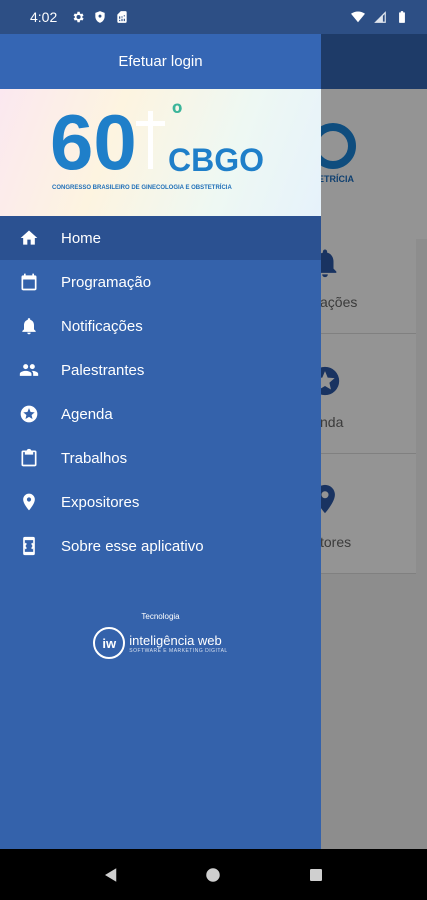 The width and height of the screenshot is (427, 900). I want to click on battery-icon, so click(402, 17).